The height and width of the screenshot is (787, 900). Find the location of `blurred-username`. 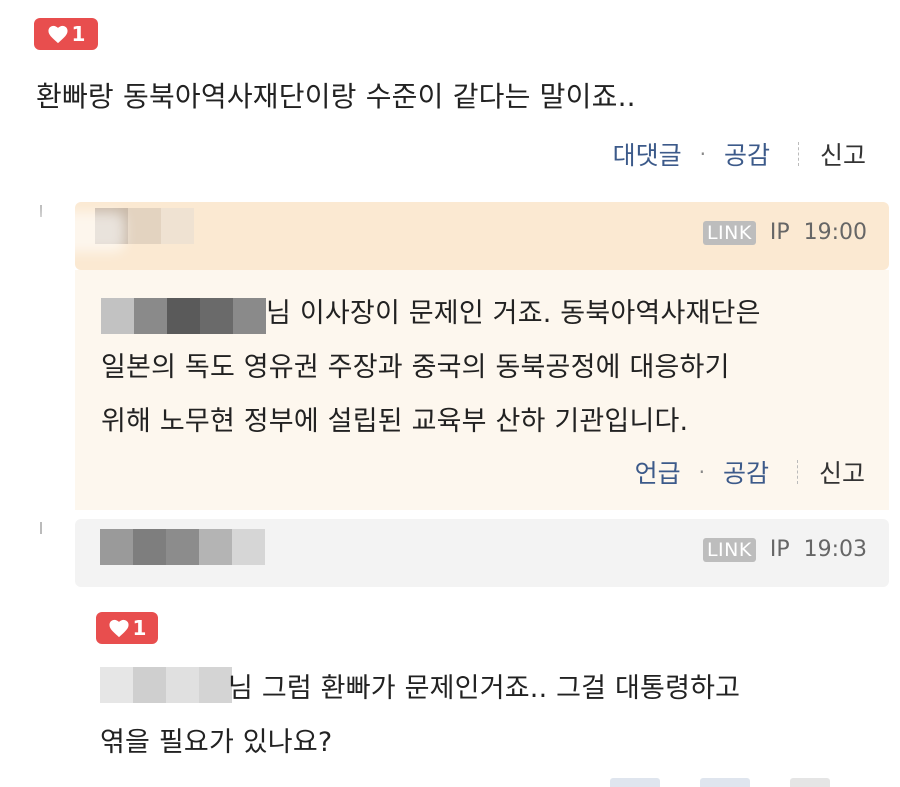

blurred-username is located at coordinates (182, 547).